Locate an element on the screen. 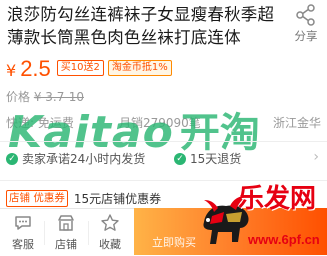 This screenshot has height=256, width=327. coupon-tag: 店铺 优惠券 is located at coordinates (37, 198).